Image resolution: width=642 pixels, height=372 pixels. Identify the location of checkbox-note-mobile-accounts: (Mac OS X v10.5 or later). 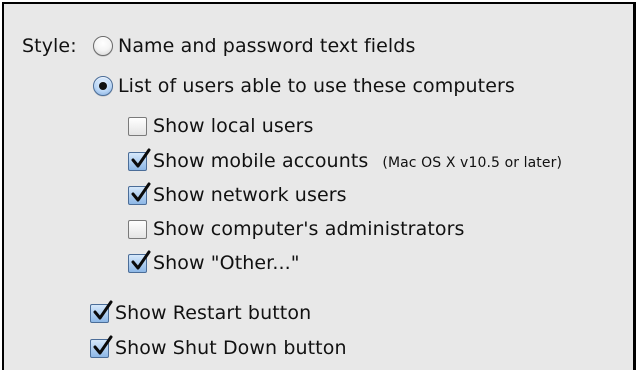
(472, 163).